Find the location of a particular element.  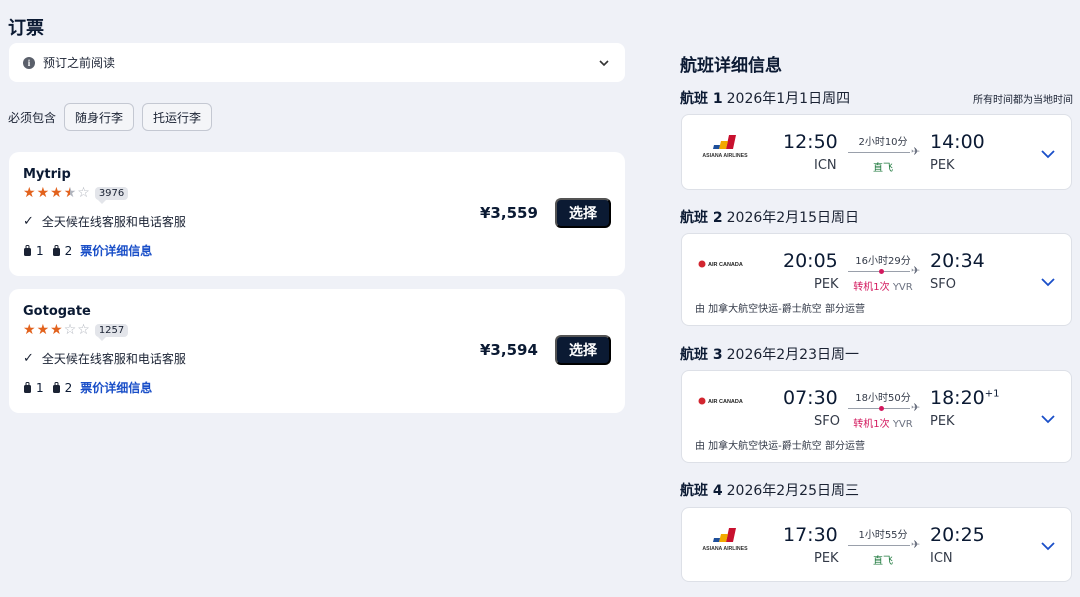

flight-details-title: 航班详细信息 is located at coordinates (731, 66).